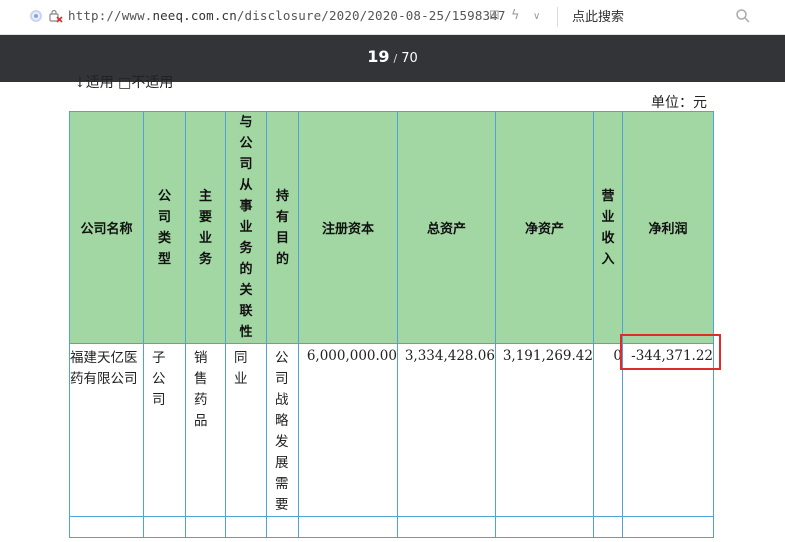 Image resolution: width=785 pixels, height=542 pixels. What do you see at coordinates (679, 103) in the screenshot?
I see `unit-label: 单位：元` at bounding box center [679, 103].